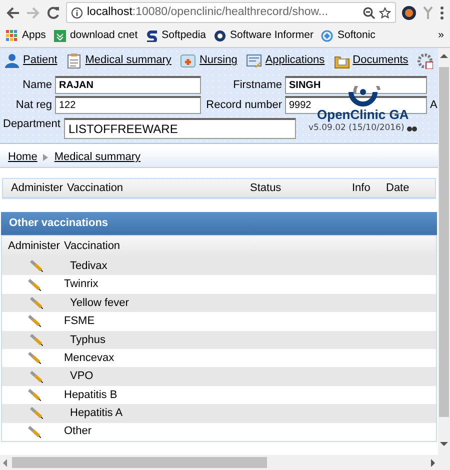  I want to click on info-icon, so click(77, 12).